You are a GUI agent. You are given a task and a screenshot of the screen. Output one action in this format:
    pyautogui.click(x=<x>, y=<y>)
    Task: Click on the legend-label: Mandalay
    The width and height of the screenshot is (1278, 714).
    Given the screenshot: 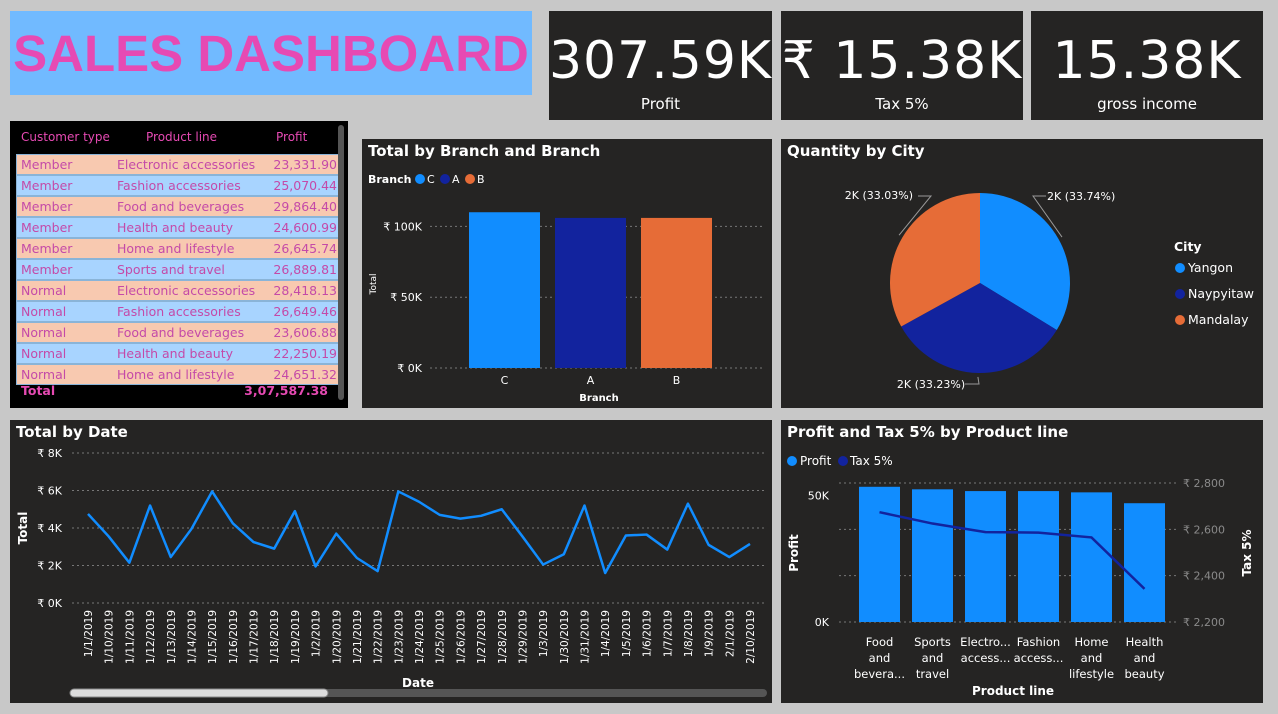 What is the action you would take?
    pyautogui.click(x=1218, y=319)
    